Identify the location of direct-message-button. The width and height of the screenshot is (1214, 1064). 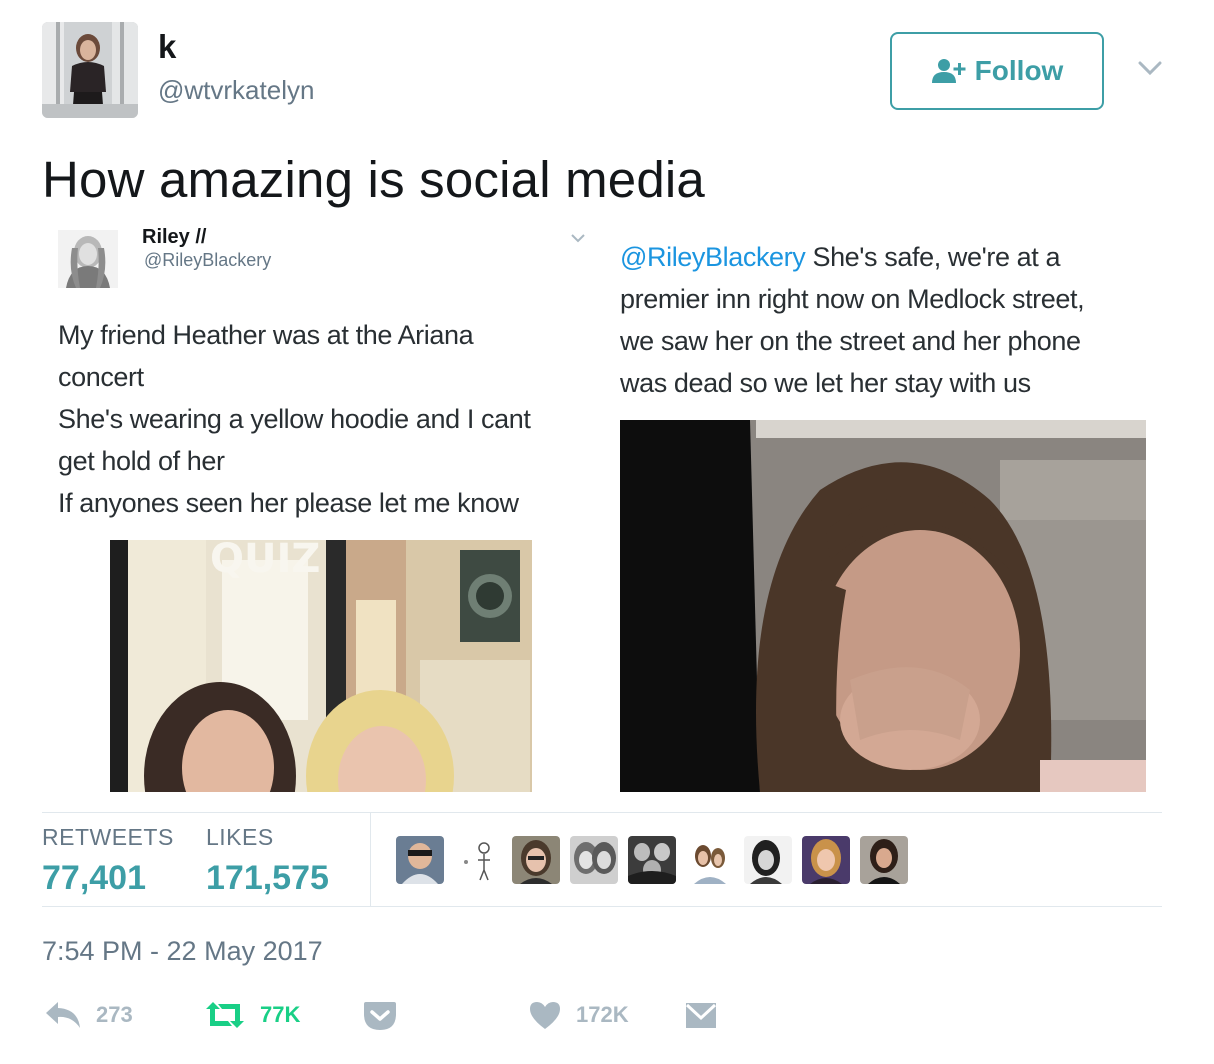
(701, 1015).